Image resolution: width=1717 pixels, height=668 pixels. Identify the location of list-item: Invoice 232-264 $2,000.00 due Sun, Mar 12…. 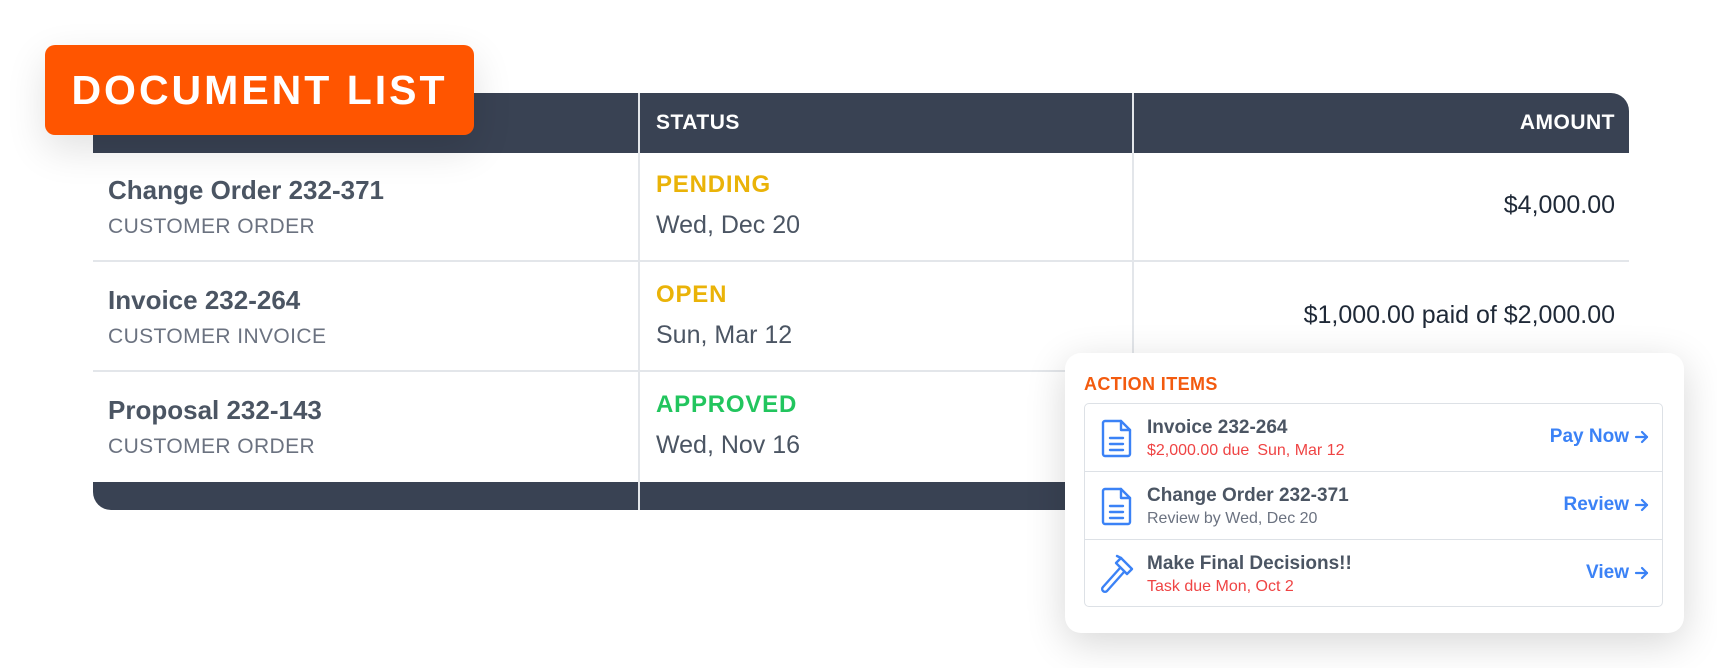
(1373, 438).